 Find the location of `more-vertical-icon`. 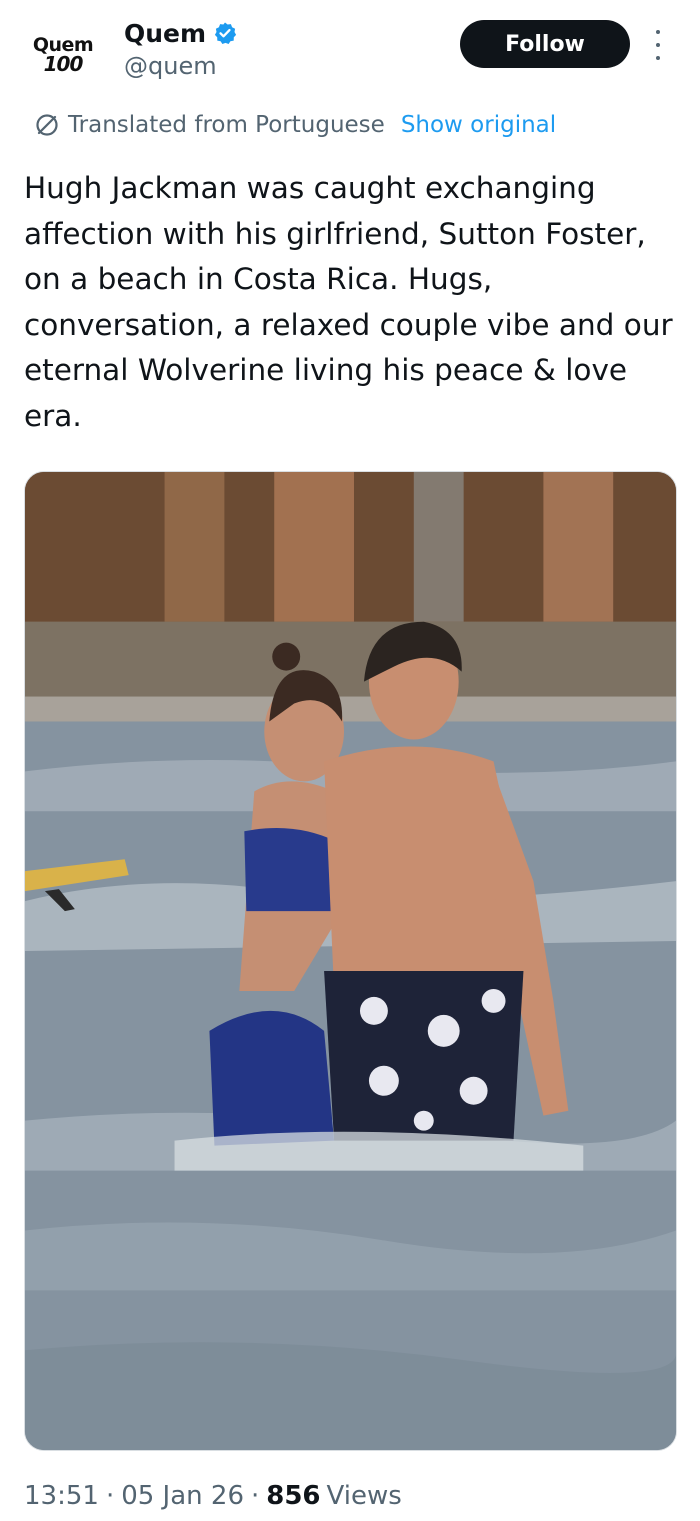

more-vertical-icon is located at coordinates (658, 45).